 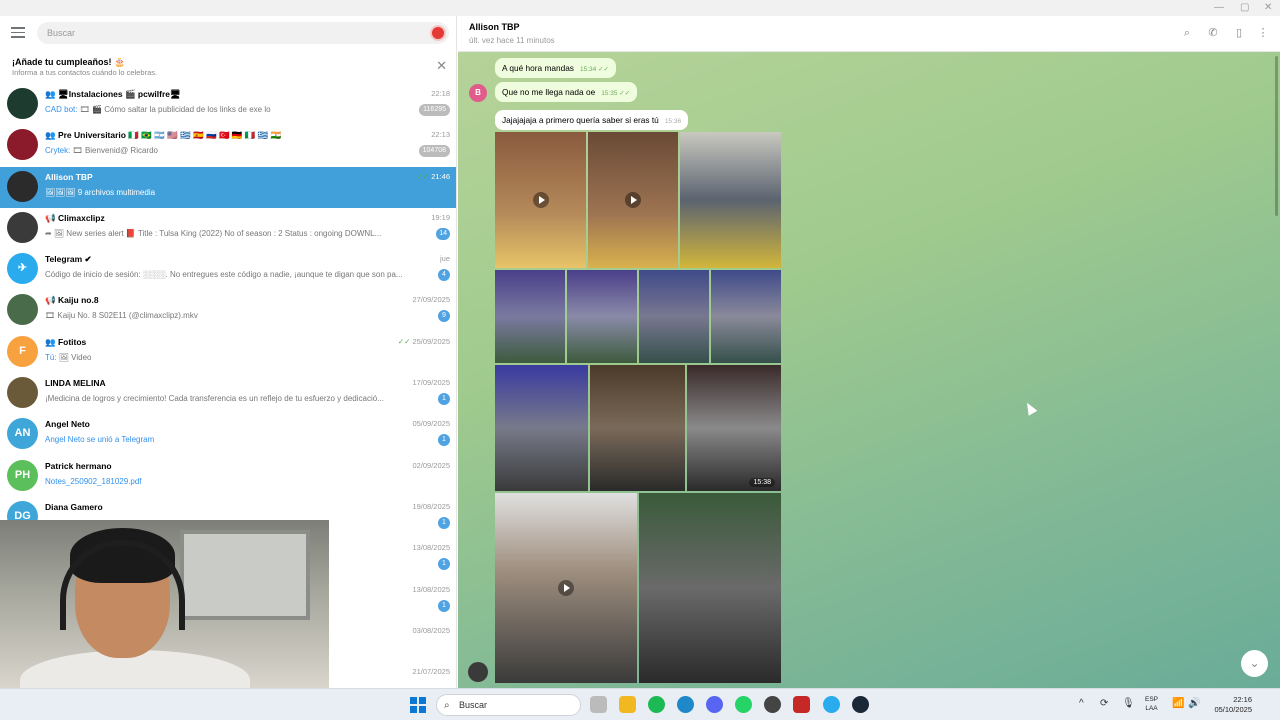 I want to click on windows-start-icon, so click(x=418, y=705).